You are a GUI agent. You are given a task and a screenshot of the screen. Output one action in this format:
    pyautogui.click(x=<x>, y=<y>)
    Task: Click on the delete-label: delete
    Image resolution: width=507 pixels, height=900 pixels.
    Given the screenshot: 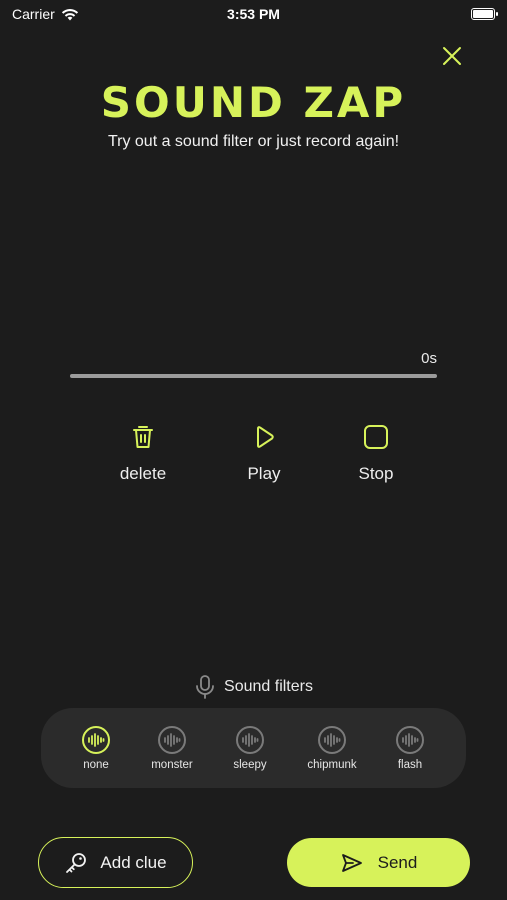 What is the action you would take?
    pyautogui.click(x=143, y=473)
    